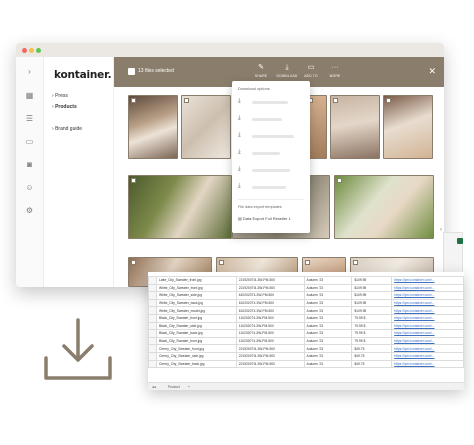 The image size is (474, 445). I want to click on table-cell: Cherry_City_Sweater_front.jpg, so click(196, 348).